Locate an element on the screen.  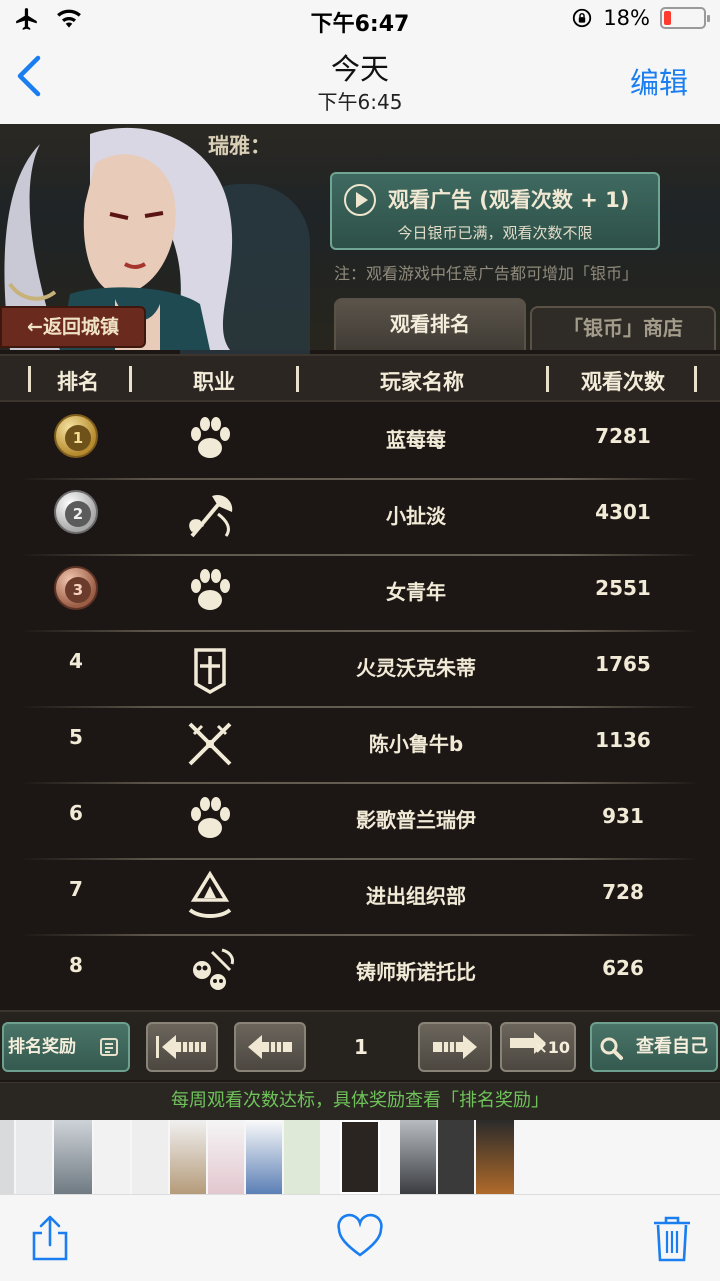
ad-note: 注：观看游戏中任意广告都可增加「银币」 is located at coordinates (486, 273).